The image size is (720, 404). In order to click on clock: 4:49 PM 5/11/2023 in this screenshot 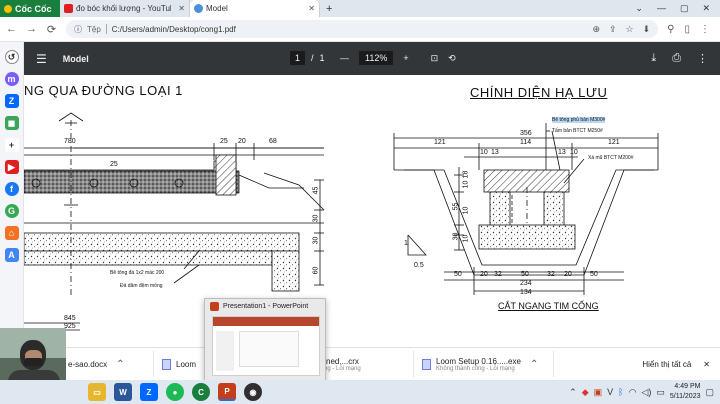, I will do `click(685, 392)`.